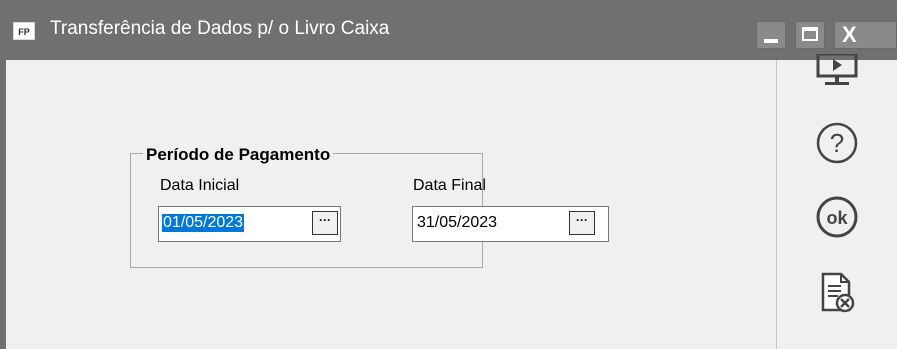 The image size is (897, 349). I want to click on maximize-button, so click(810, 35).